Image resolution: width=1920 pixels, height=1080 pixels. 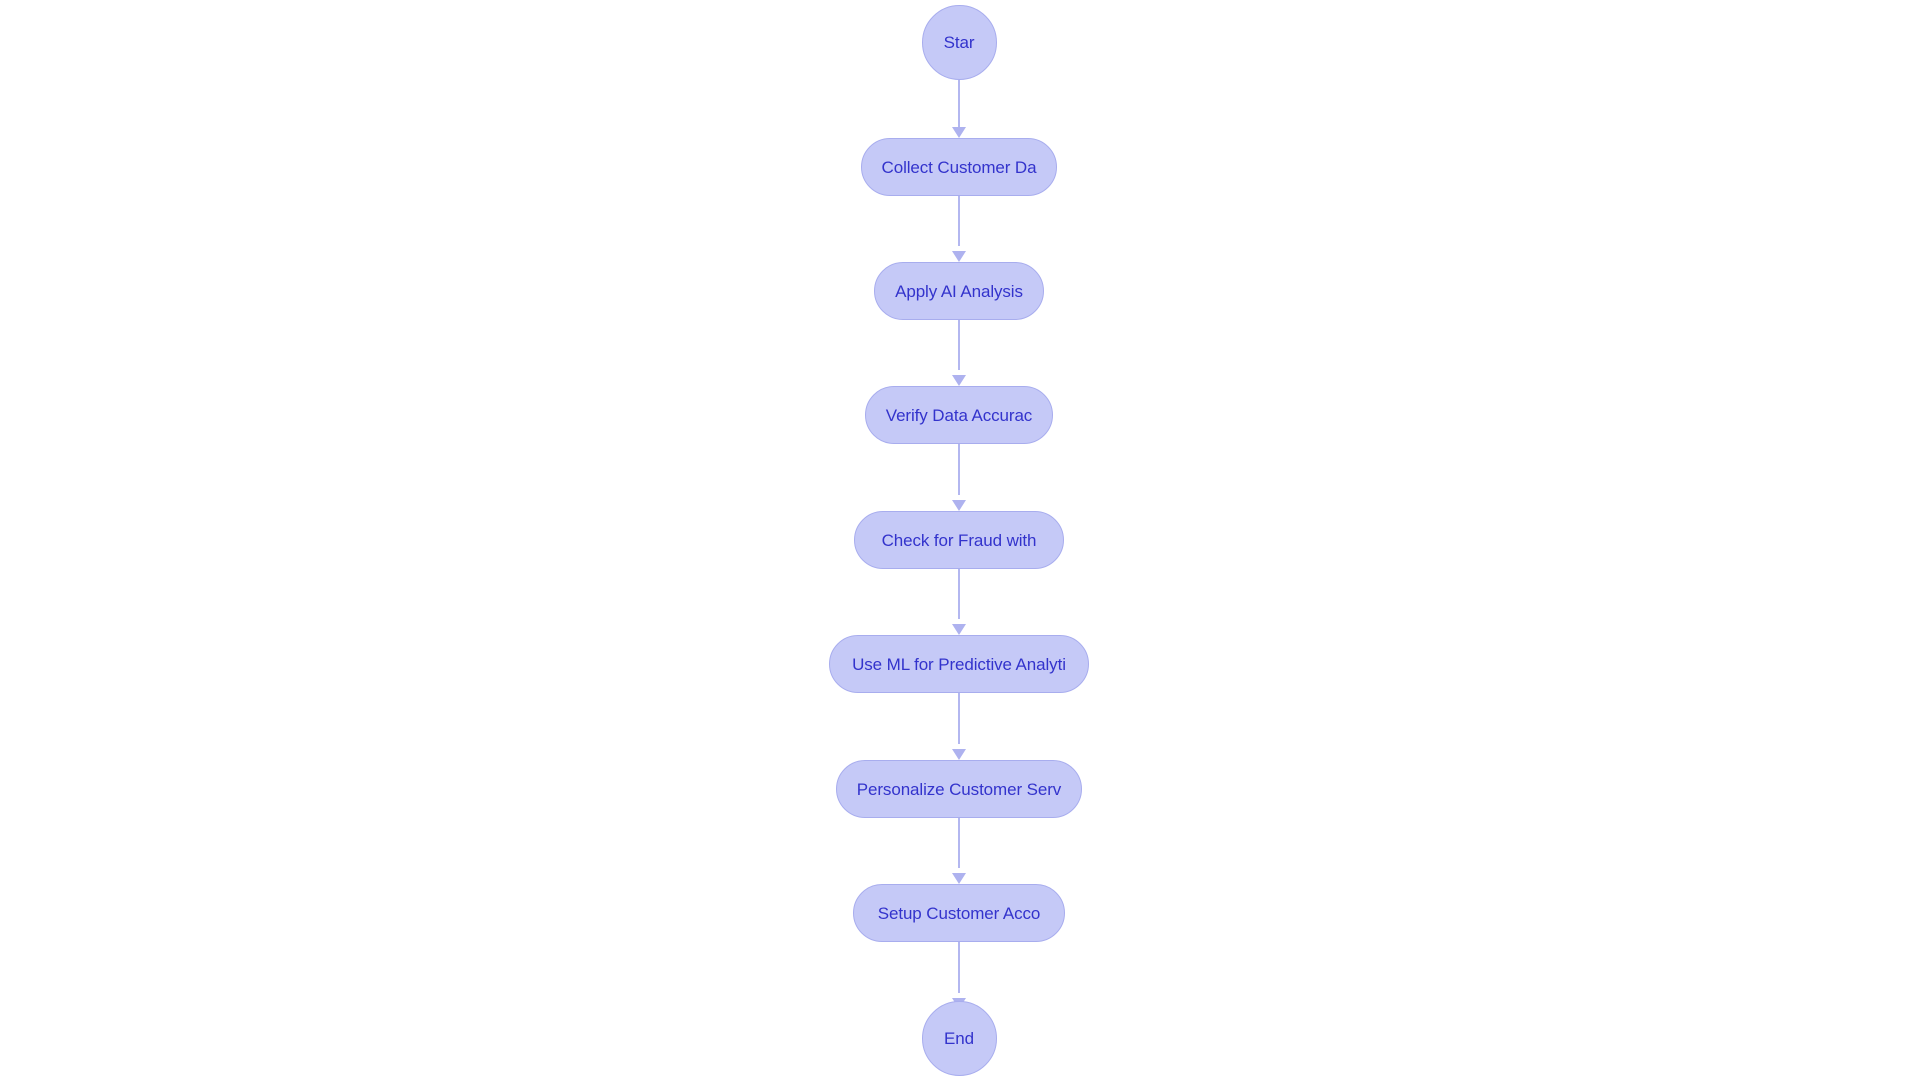 What do you see at coordinates (959, 256) in the screenshot?
I see `arrowhead-collect-customer-data-to-apply-ai-analysis` at bounding box center [959, 256].